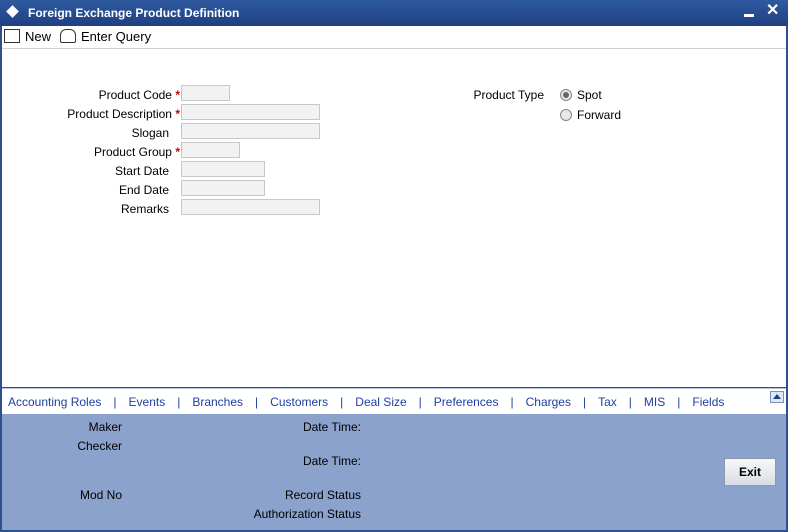  I want to click on product-type-forward-option: Forward, so click(590, 115).